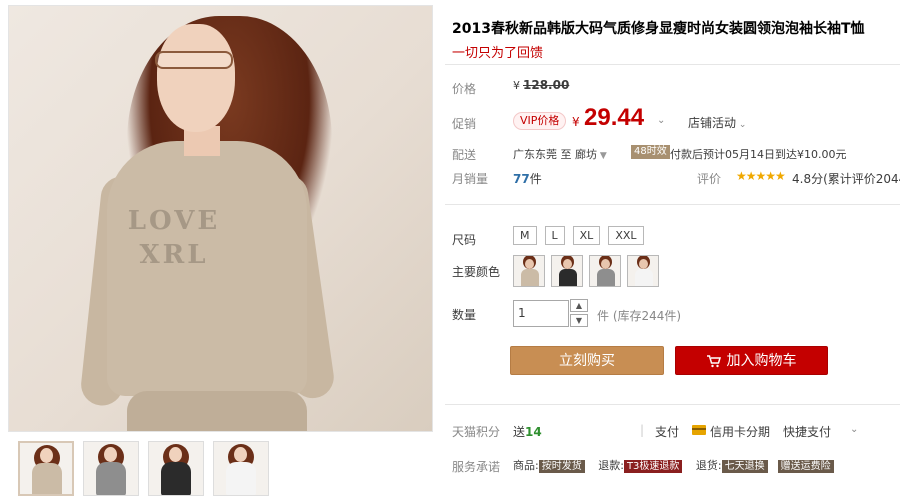 Image resolution: width=900 pixels, height=502 pixels. What do you see at coordinates (525, 235) in the screenshot?
I see `size-option-m: M` at bounding box center [525, 235].